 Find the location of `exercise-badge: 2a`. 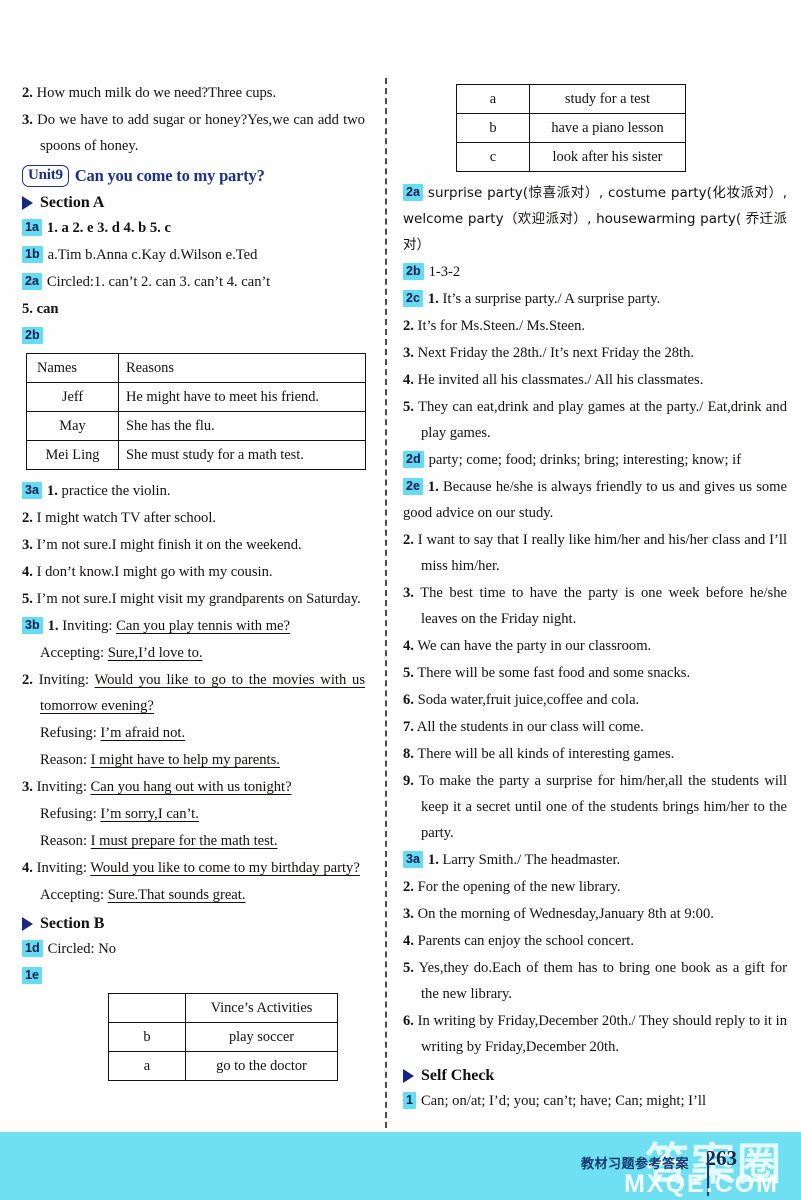

exercise-badge: 2a is located at coordinates (413, 192).